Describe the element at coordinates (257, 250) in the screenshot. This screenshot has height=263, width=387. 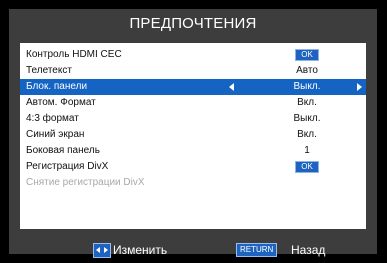
I see `return-button: RETURN` at that location.